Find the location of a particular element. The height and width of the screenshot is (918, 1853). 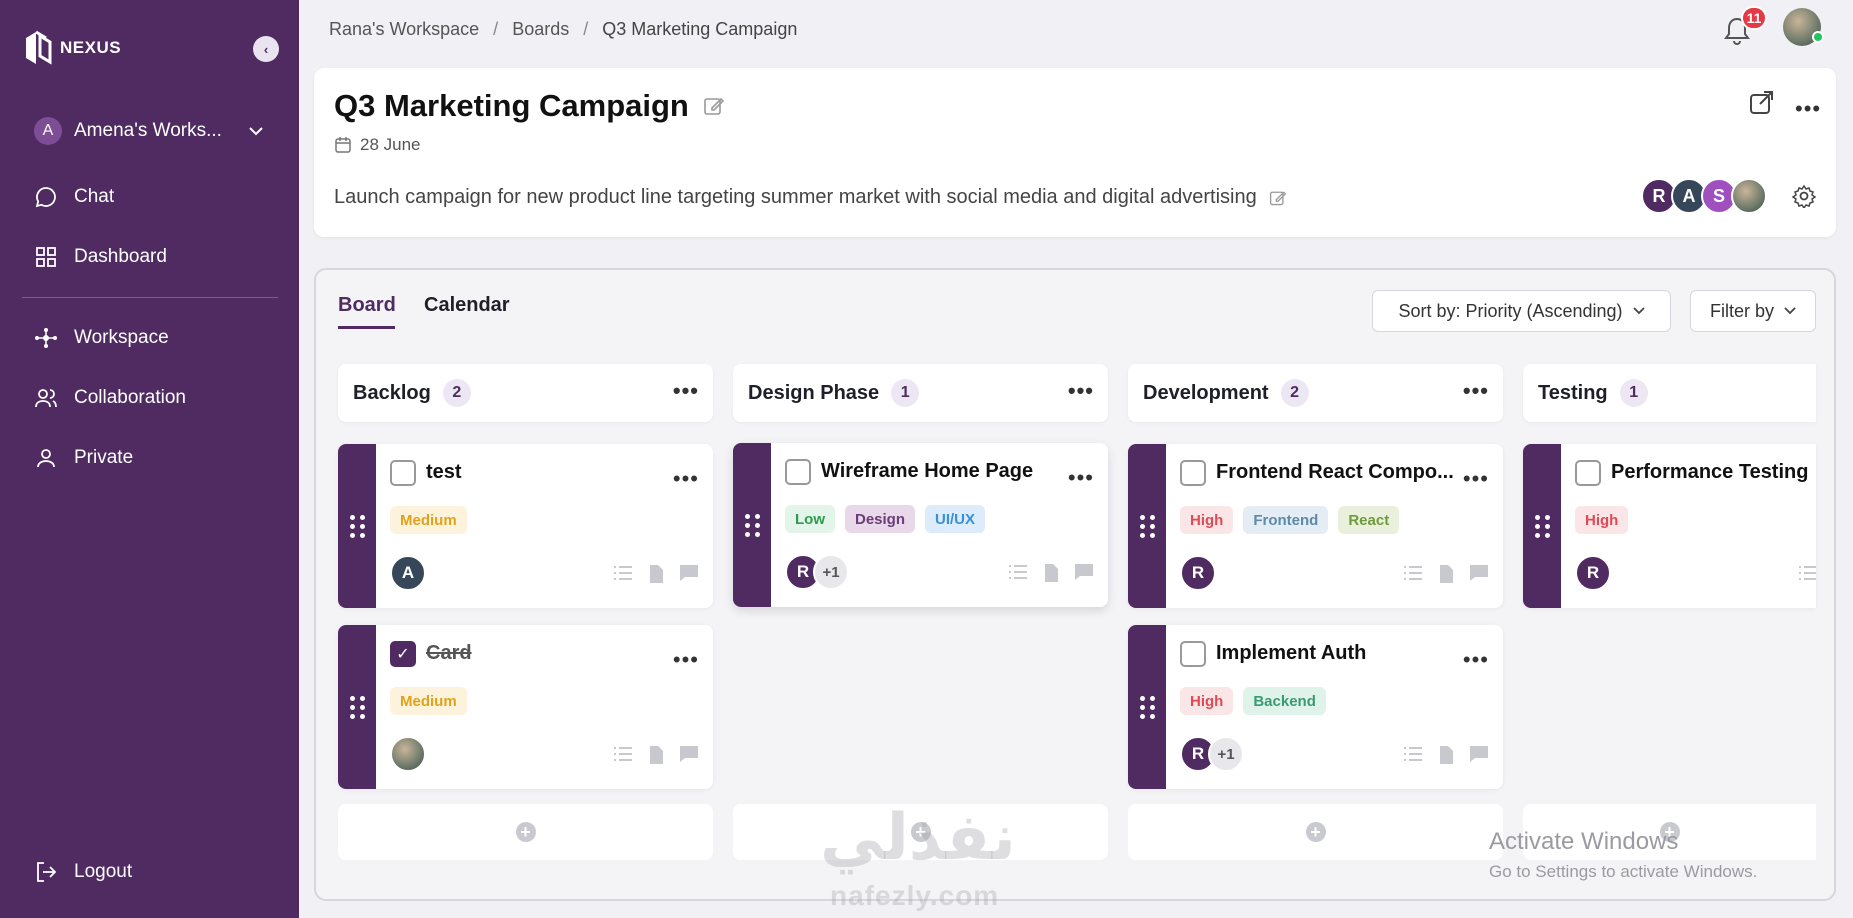

column-header-development: Development 2 ••• is located at coordinates (1315, 393).